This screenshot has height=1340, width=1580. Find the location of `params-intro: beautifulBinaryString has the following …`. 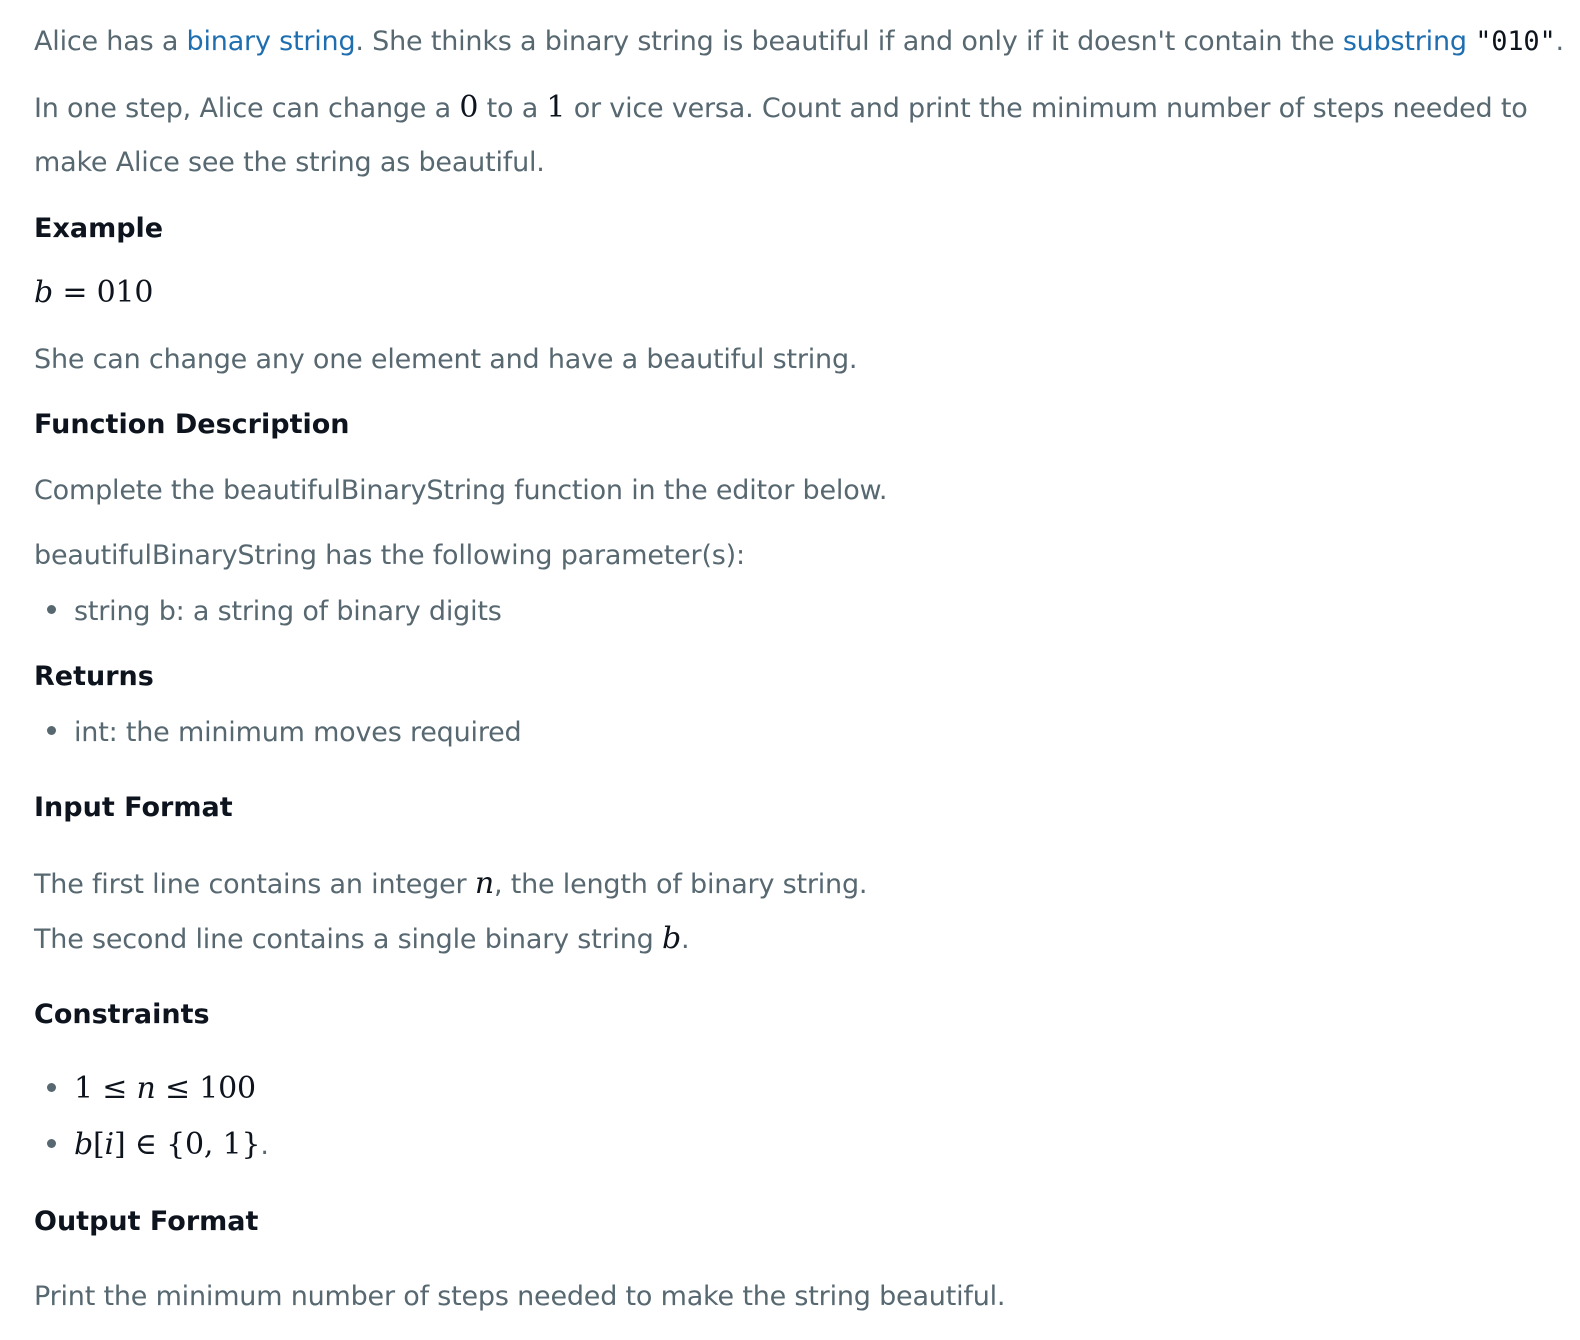

params-intro: beautifulBinaryString has the following … is located at coordinates (389, 555).